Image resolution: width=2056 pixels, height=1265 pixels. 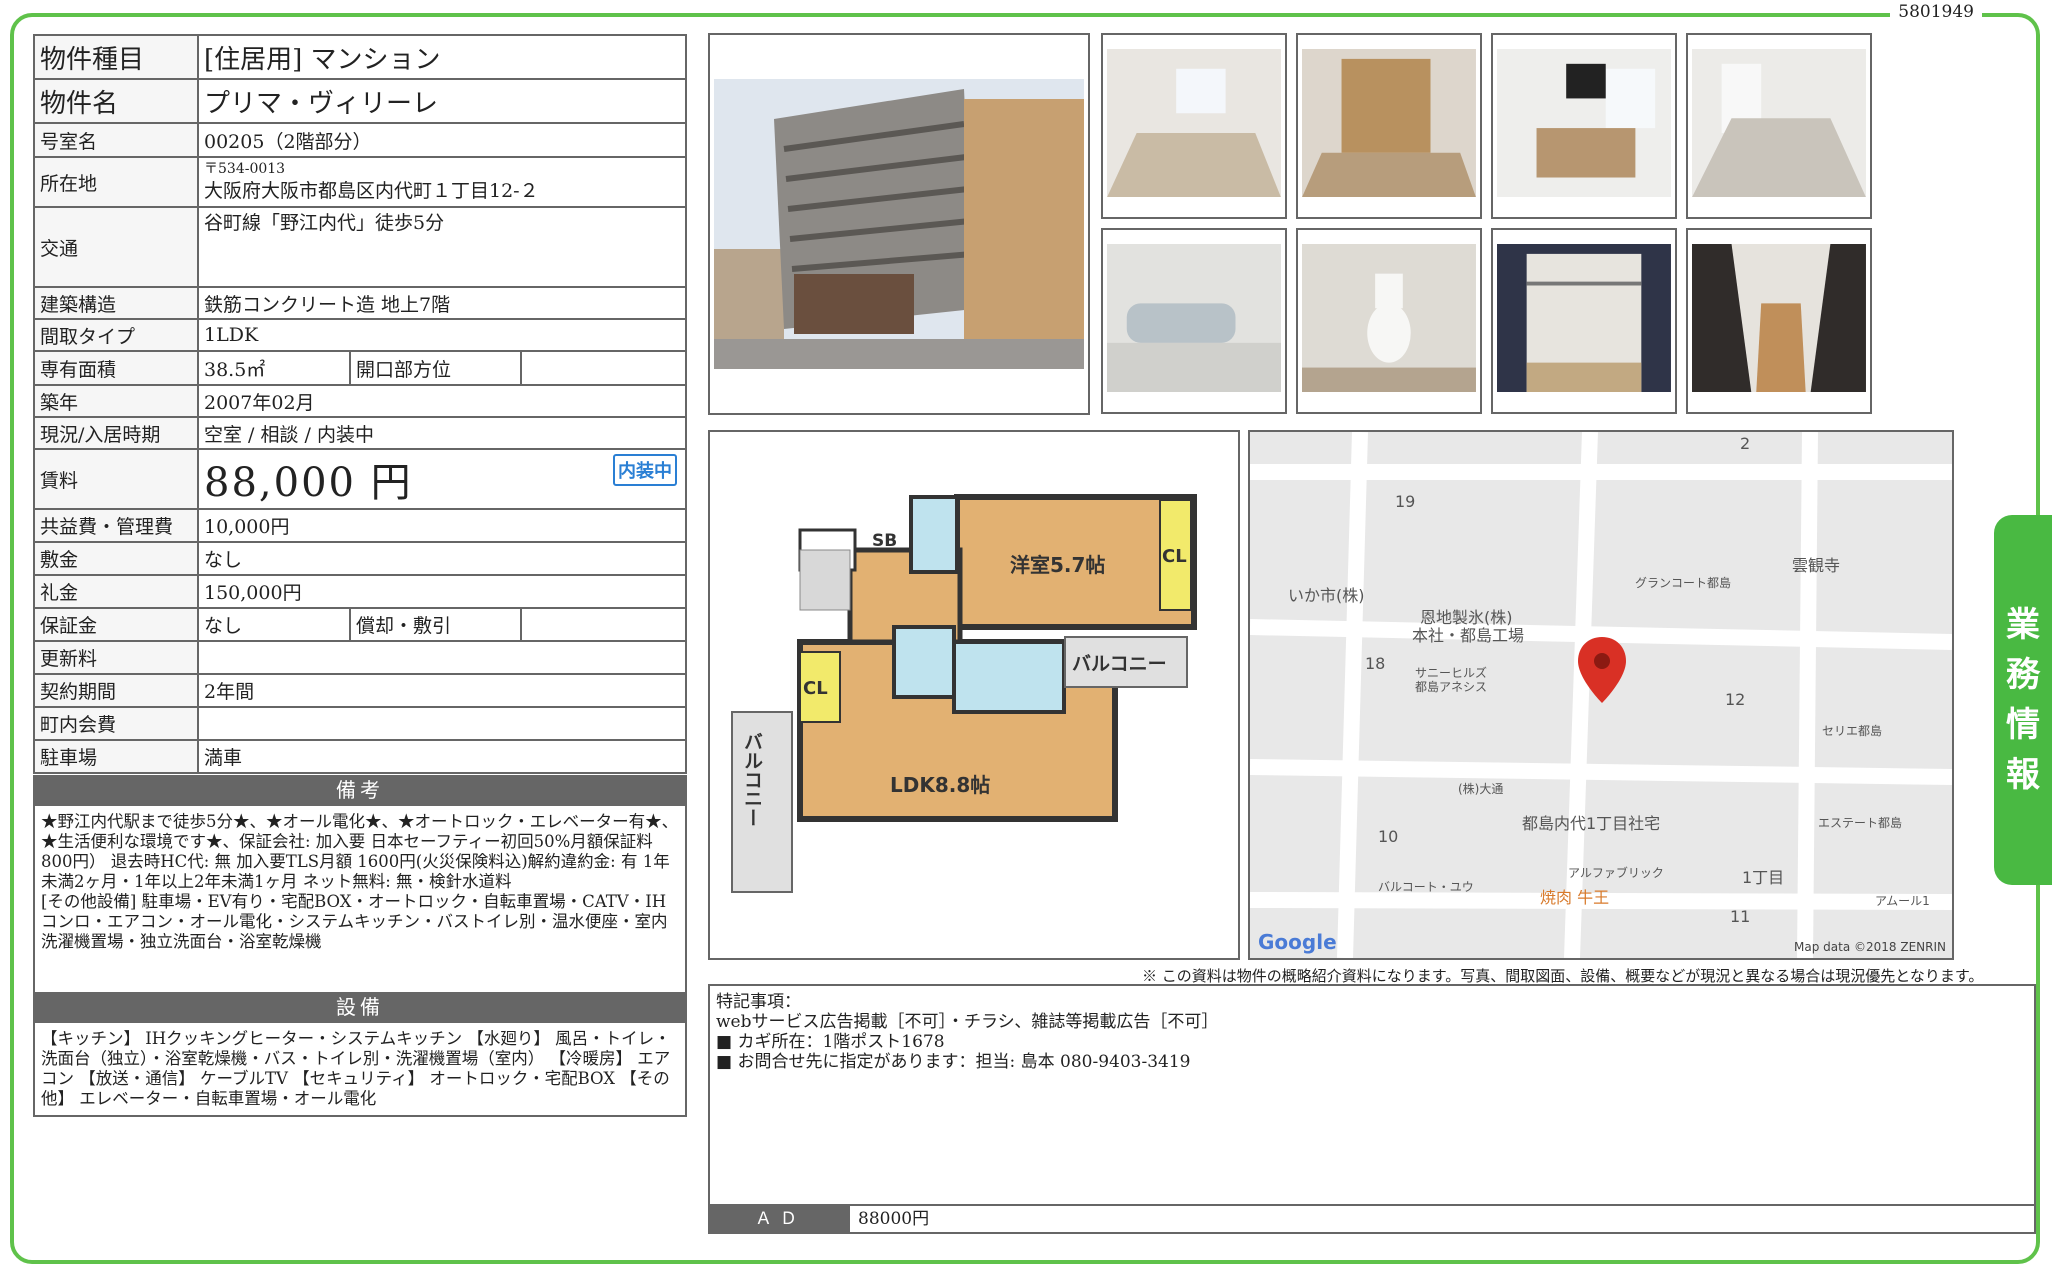 What do you see at coordinates (1683, 583) in the screenshot?
I see `map-label: グランコート都島` at bounding box center [1683, 583].